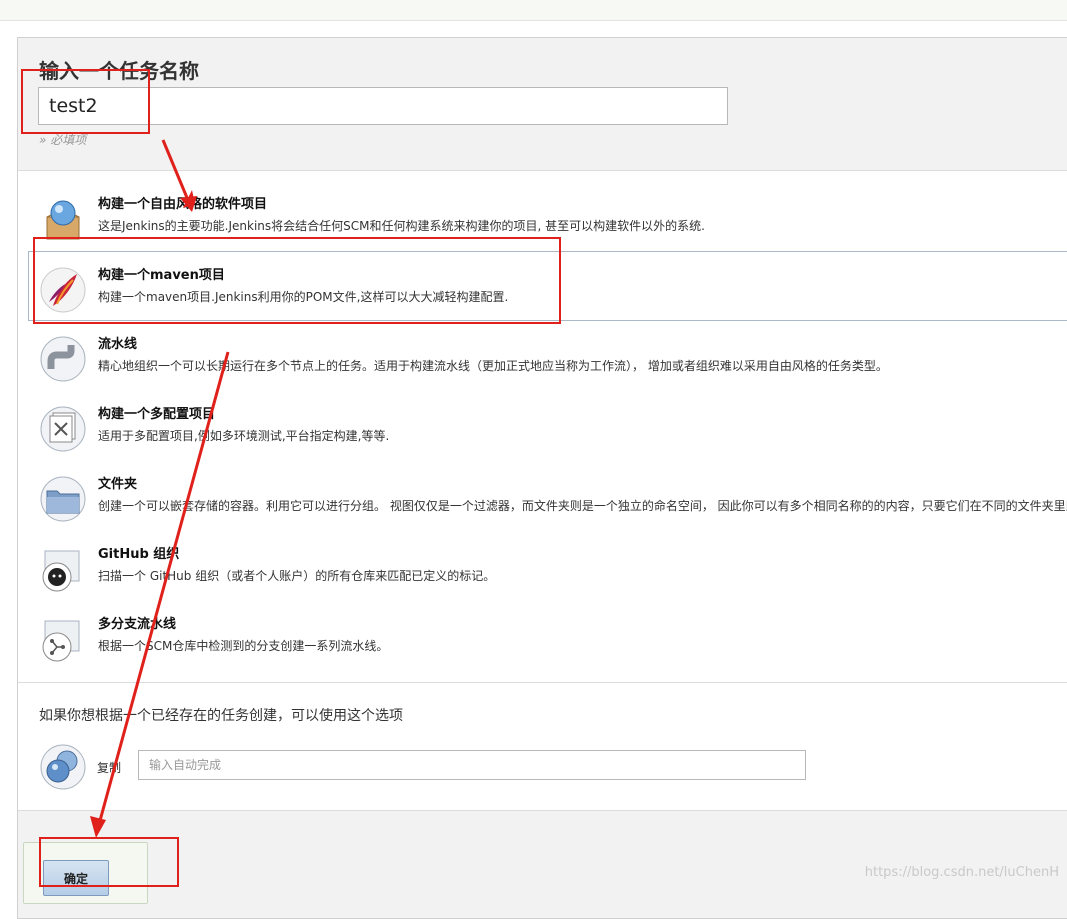 This screenshot has width=1067, height=919. I want to click on top-bar, so click(533, 10).